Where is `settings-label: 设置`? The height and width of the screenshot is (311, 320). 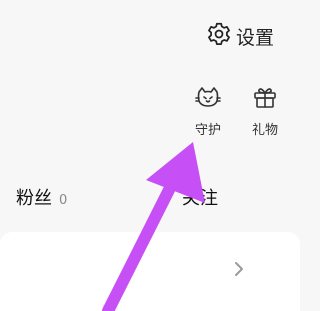 settings-label: 设置 is located at coordinates (255, 37).